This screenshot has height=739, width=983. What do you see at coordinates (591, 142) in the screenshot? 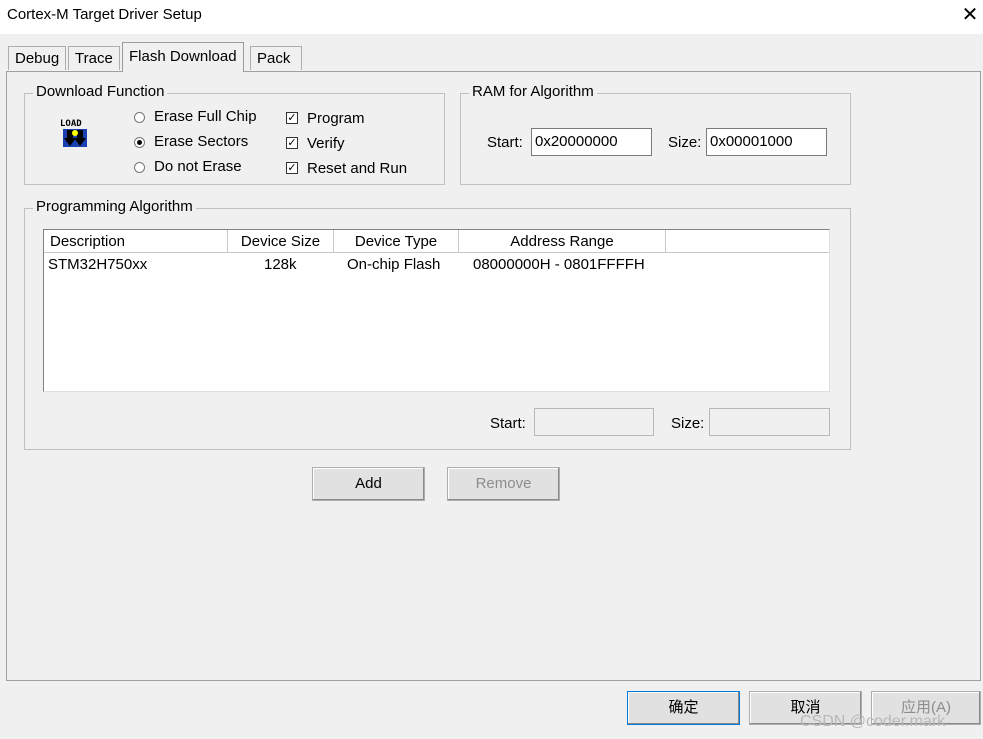
I see `ram-start-input: 0x20000000` at bounding box center [591, 142].